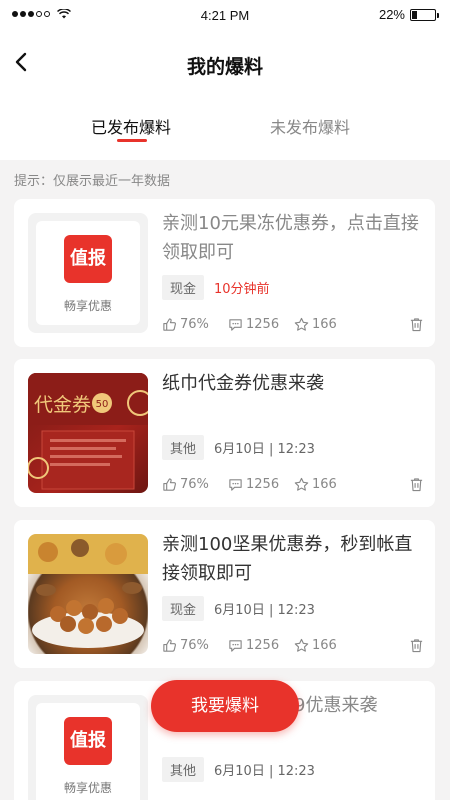  I want to click on post-title: 亲测10元果冻优惠券，点击直接领取即可, so click(290, 238).